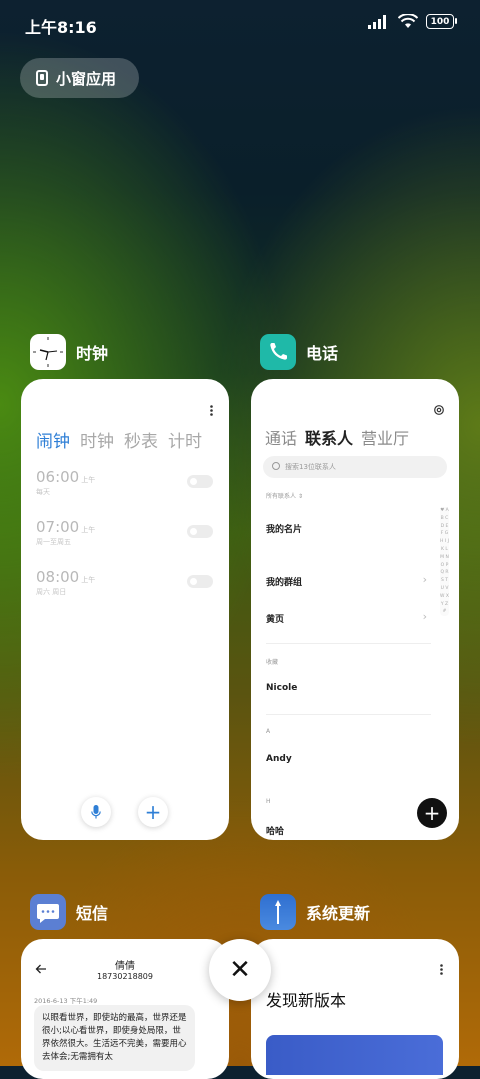  I want to click on status-icons: 100, so click(412, 21).